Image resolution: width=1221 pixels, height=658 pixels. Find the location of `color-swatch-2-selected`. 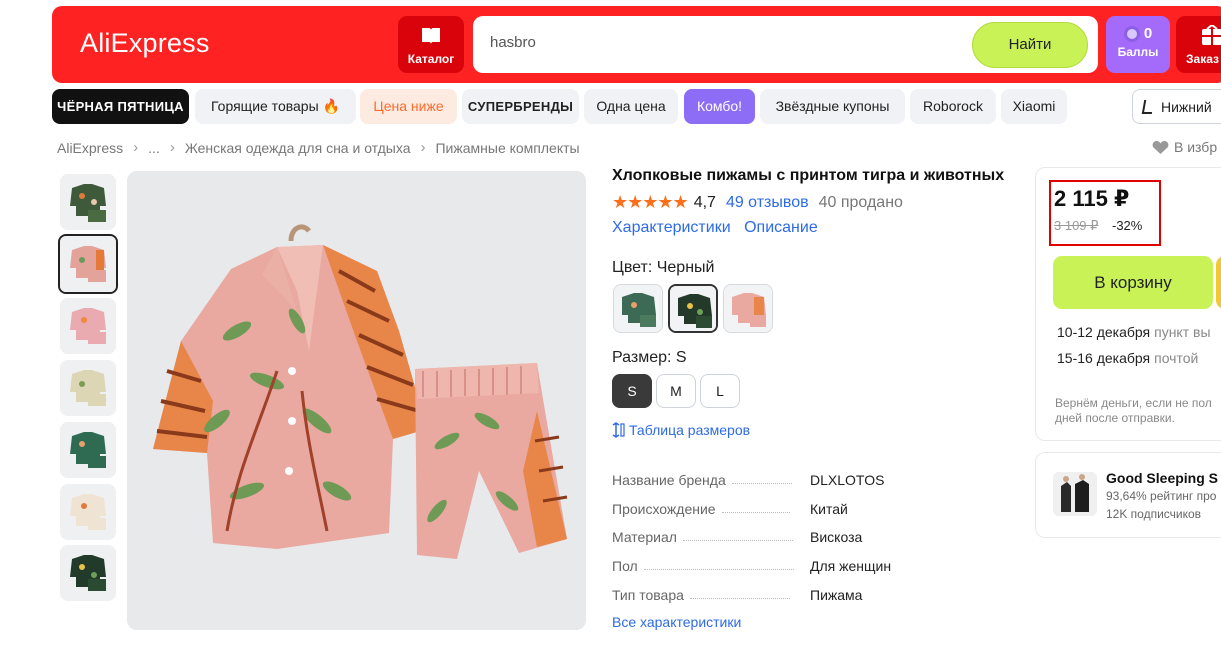

color-swatch-2-selected is located at coordinates (693, 308).